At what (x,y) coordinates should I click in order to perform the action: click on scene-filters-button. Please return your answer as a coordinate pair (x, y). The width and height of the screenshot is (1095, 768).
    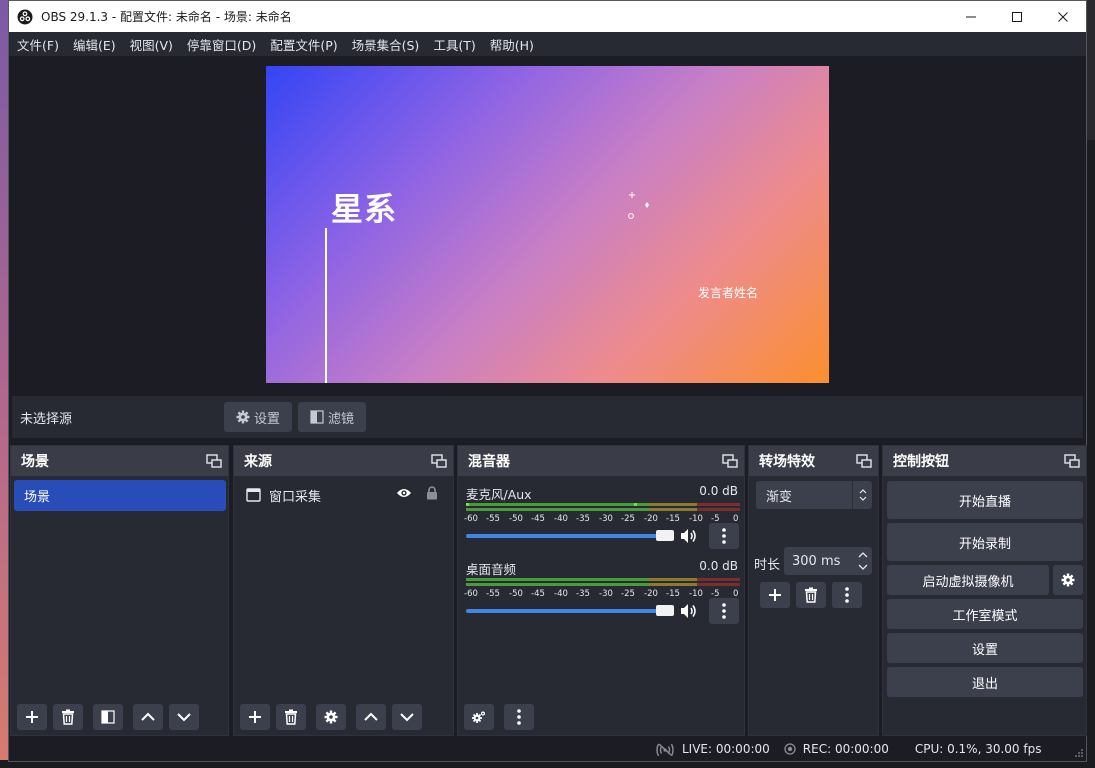
    Looking at the image, I should click on (108, 717).